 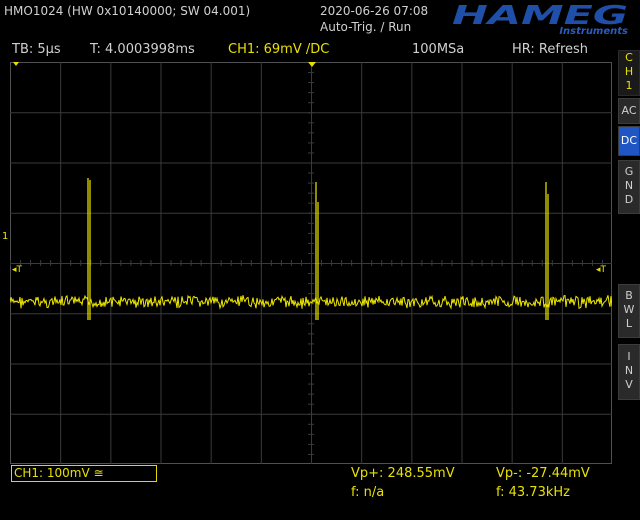 What do you see at coordinates (629, 199) in the screenshot?
I see `gnd-letter-d: D` at bounding box center [629, 199].